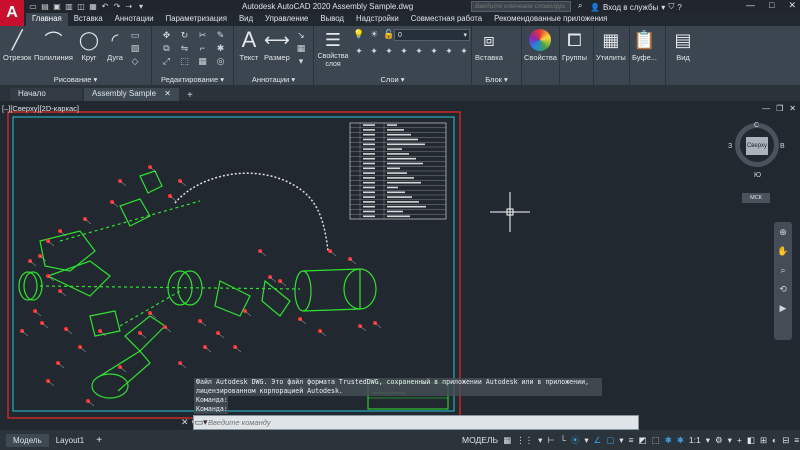 The height and width of the screenshot is (450, 800). What do you see at coordinates (277, 46) in the screenshot?
I see `dimension-button: ⟷ Размер` at bounding box center [277, 46].